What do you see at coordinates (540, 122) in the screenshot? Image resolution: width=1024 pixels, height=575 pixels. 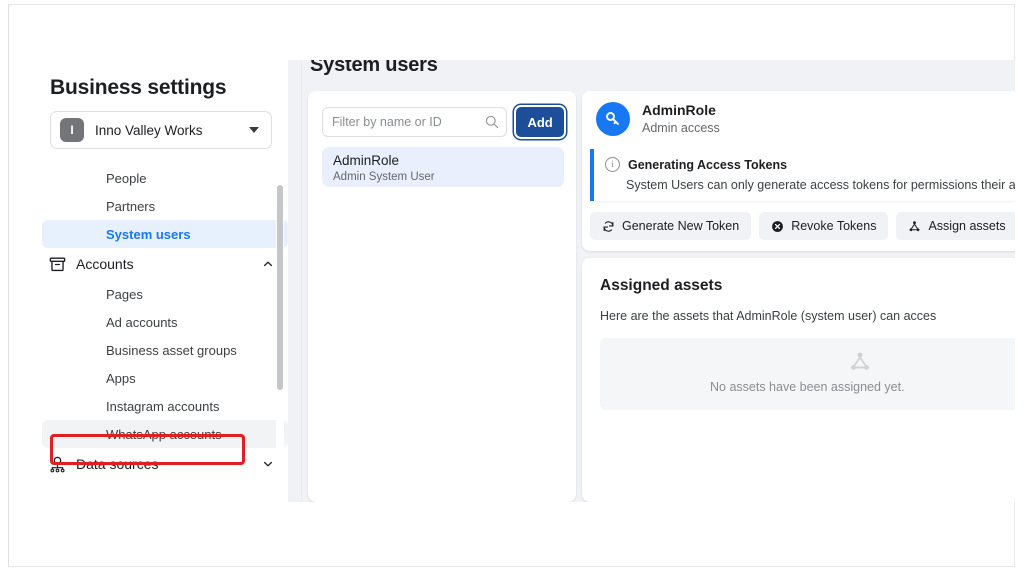 I see `add-button: Add` at bounding box center [540, 122].